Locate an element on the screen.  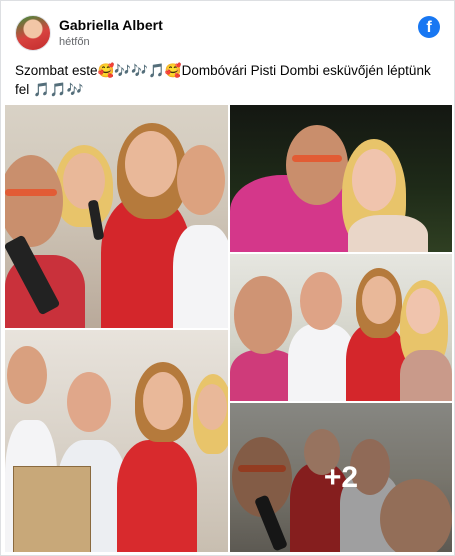
more-photos-overlay: +2 is located at coordinates (341, 477).